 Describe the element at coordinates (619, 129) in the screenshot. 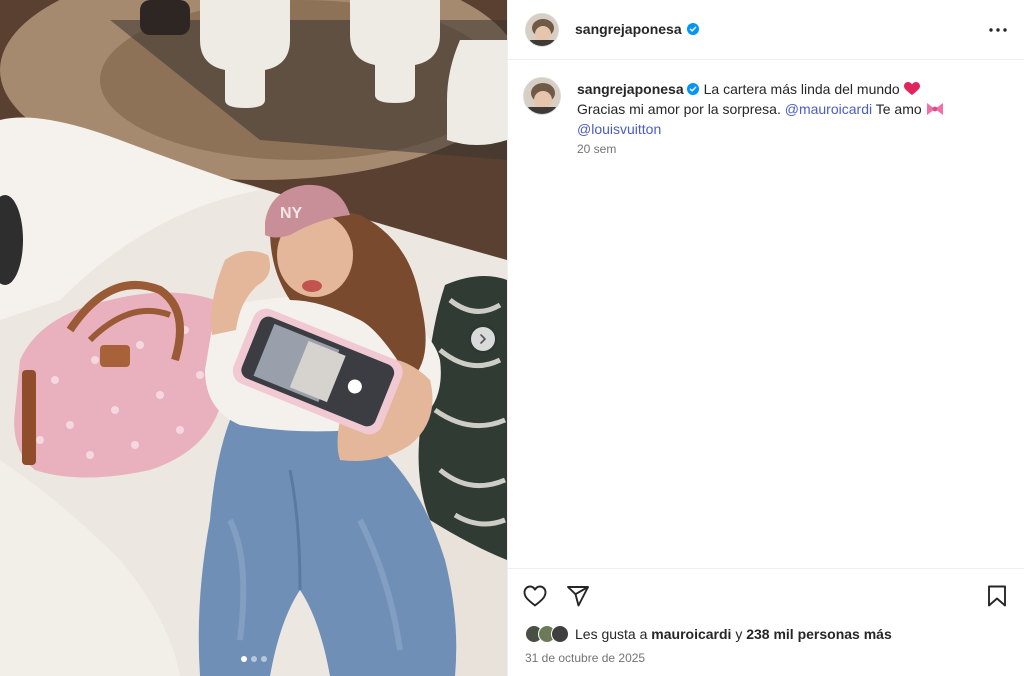

I see `mention-link-louisvuitton: @louisvuitton` at that location.